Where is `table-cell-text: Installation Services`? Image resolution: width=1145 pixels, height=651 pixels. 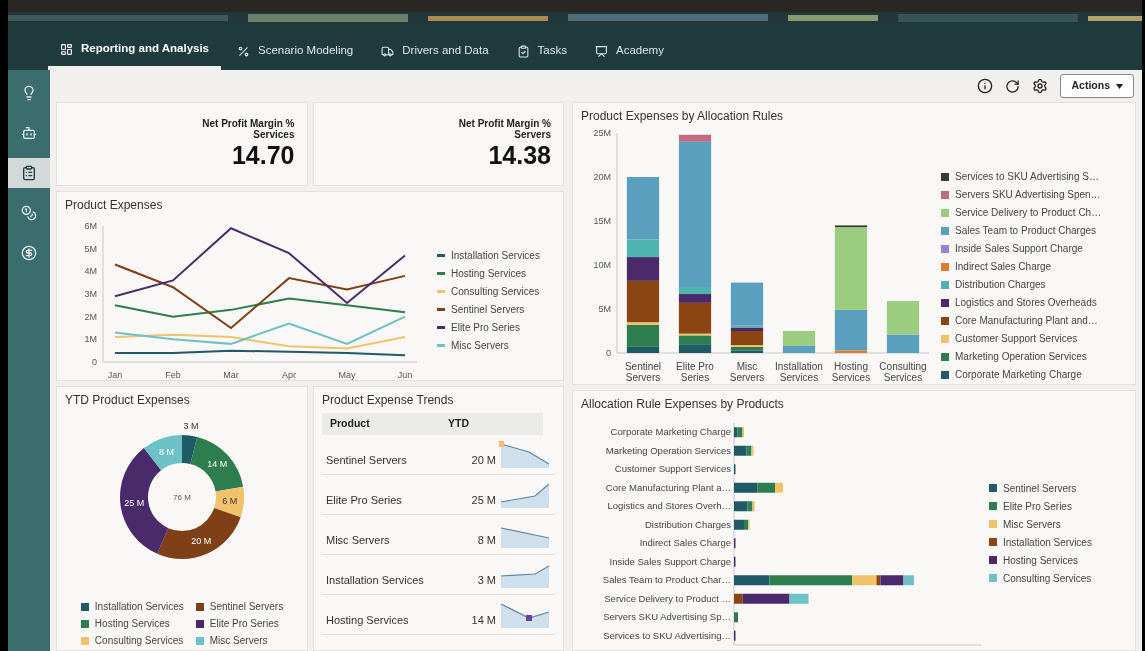
table-cell-text: Installation Services is located at coordinates (375, 580).